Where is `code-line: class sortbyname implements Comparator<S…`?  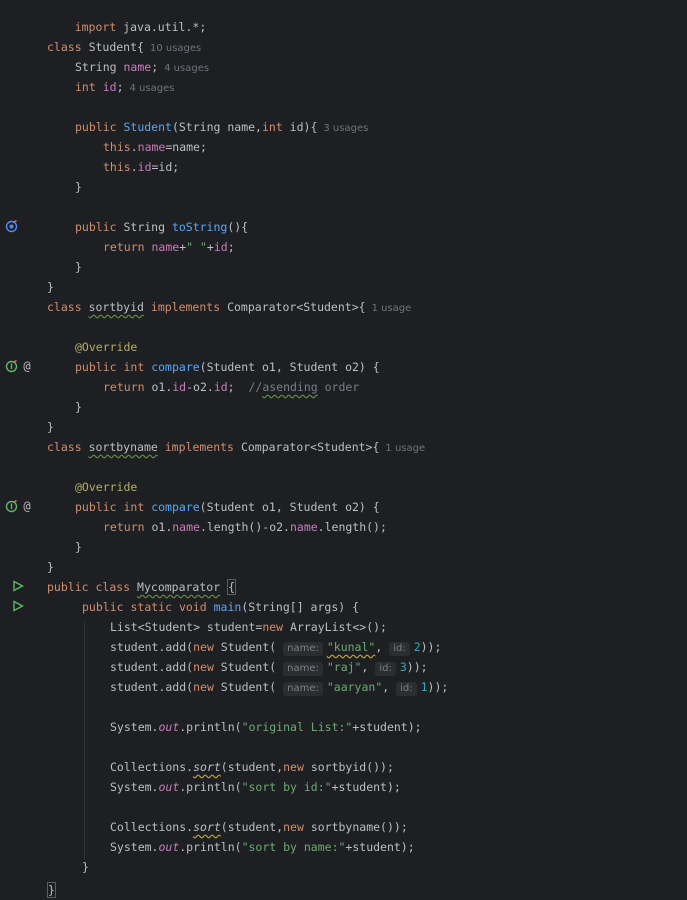 code-line: class sortbyname implements Comparator<S… is located at coordinates (236, 447).